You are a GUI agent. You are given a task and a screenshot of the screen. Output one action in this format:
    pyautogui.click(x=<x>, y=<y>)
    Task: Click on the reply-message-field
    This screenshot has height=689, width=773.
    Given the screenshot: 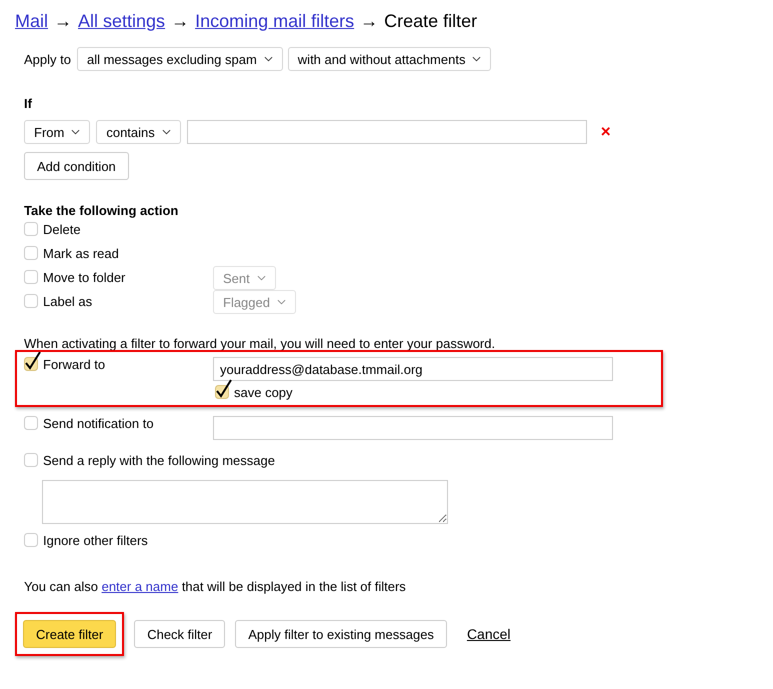 What is the action you would take?
    pyautogui.click(x=245, y=502)
    